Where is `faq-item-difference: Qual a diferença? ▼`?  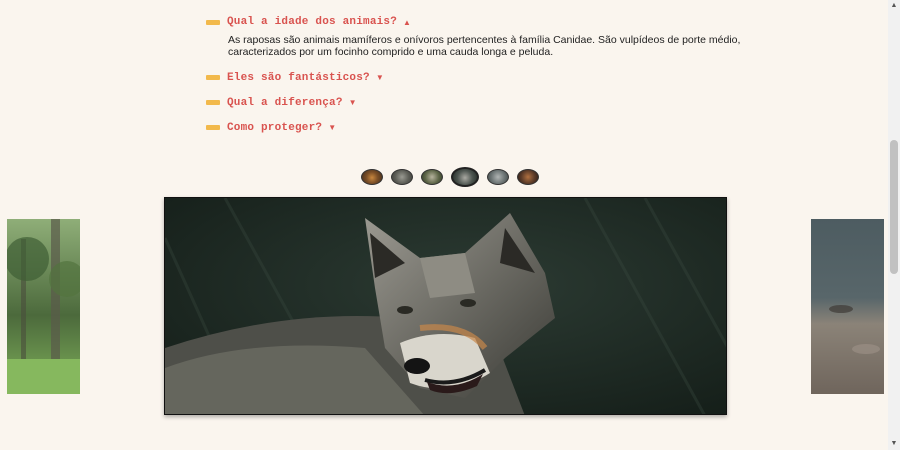 faq-item-difference: Qual a diferença? ▼ is located at coordinates (486, 102).